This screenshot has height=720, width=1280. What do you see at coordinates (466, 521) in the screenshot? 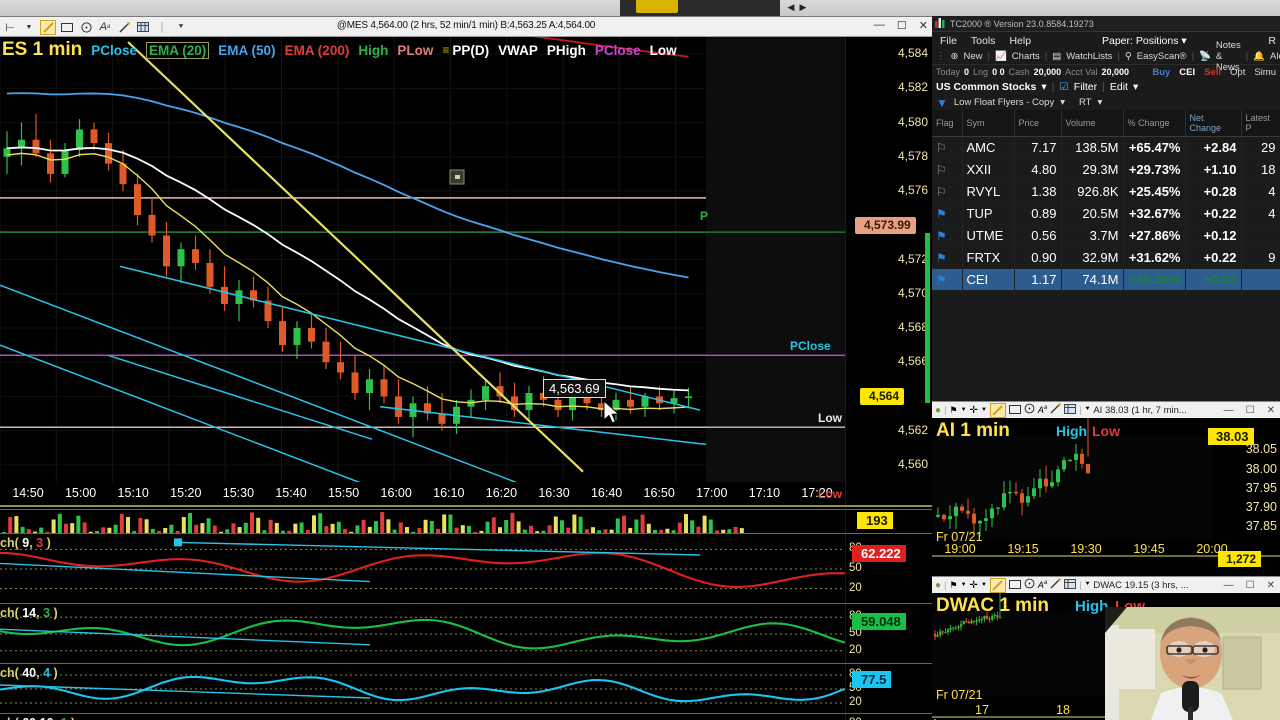
I see `indicator-pane-volume: 193` at bounding box center [466, 521].